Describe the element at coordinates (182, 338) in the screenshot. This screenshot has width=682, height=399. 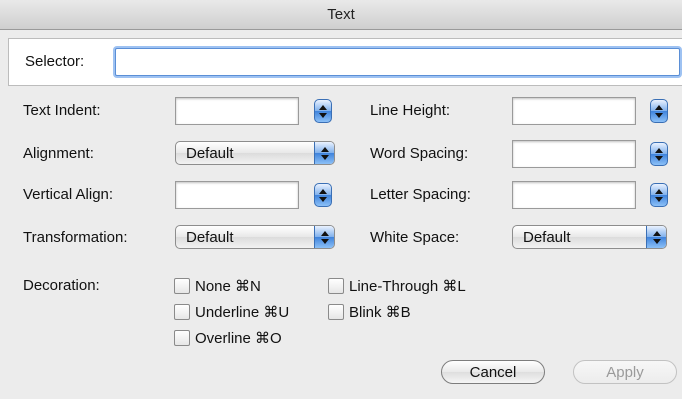
I see `decoration-overline-checkbox` at that location.